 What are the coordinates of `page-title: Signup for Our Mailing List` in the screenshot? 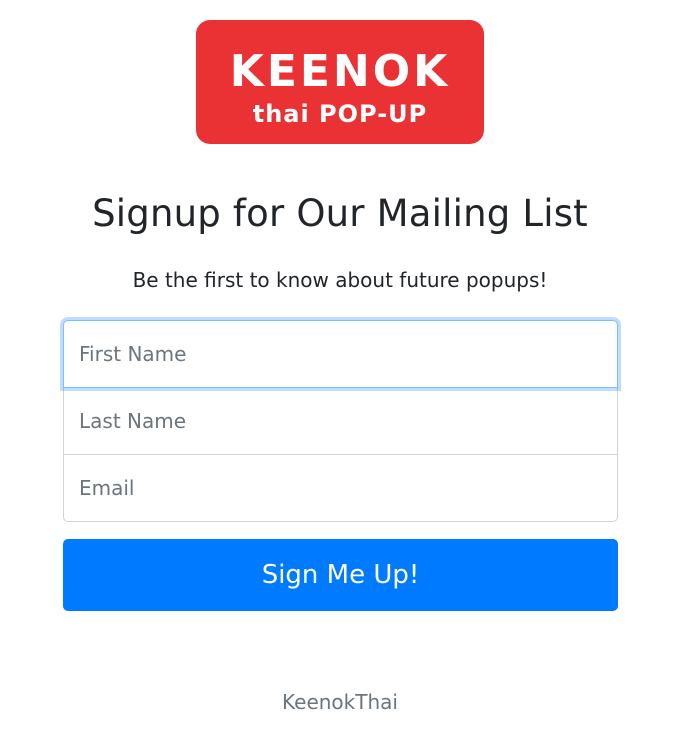 It's located at (340, 213).